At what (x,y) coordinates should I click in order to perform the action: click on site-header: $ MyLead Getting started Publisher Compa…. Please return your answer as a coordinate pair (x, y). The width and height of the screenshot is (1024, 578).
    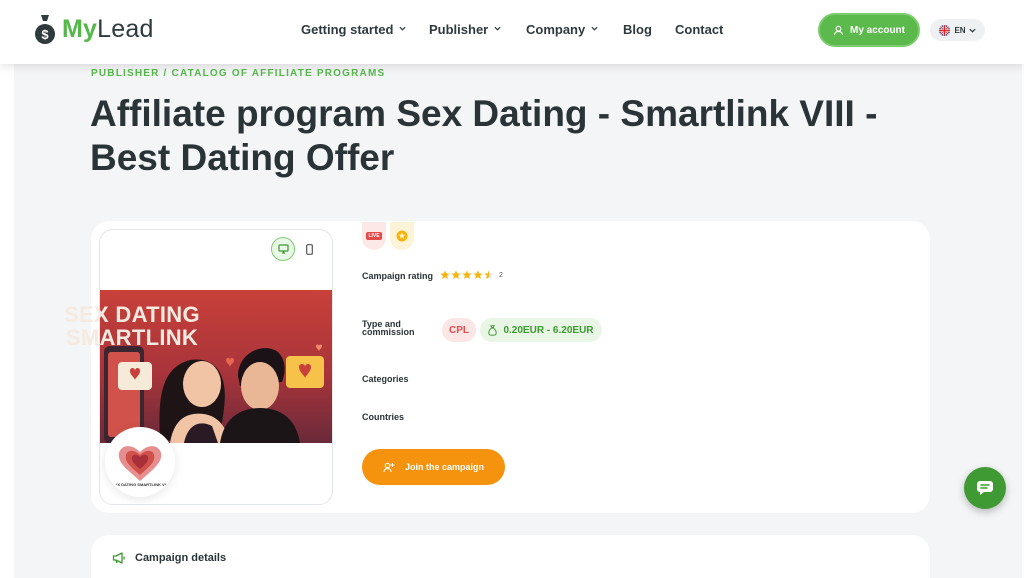
    Looking at the image, I should click on (512, 32).